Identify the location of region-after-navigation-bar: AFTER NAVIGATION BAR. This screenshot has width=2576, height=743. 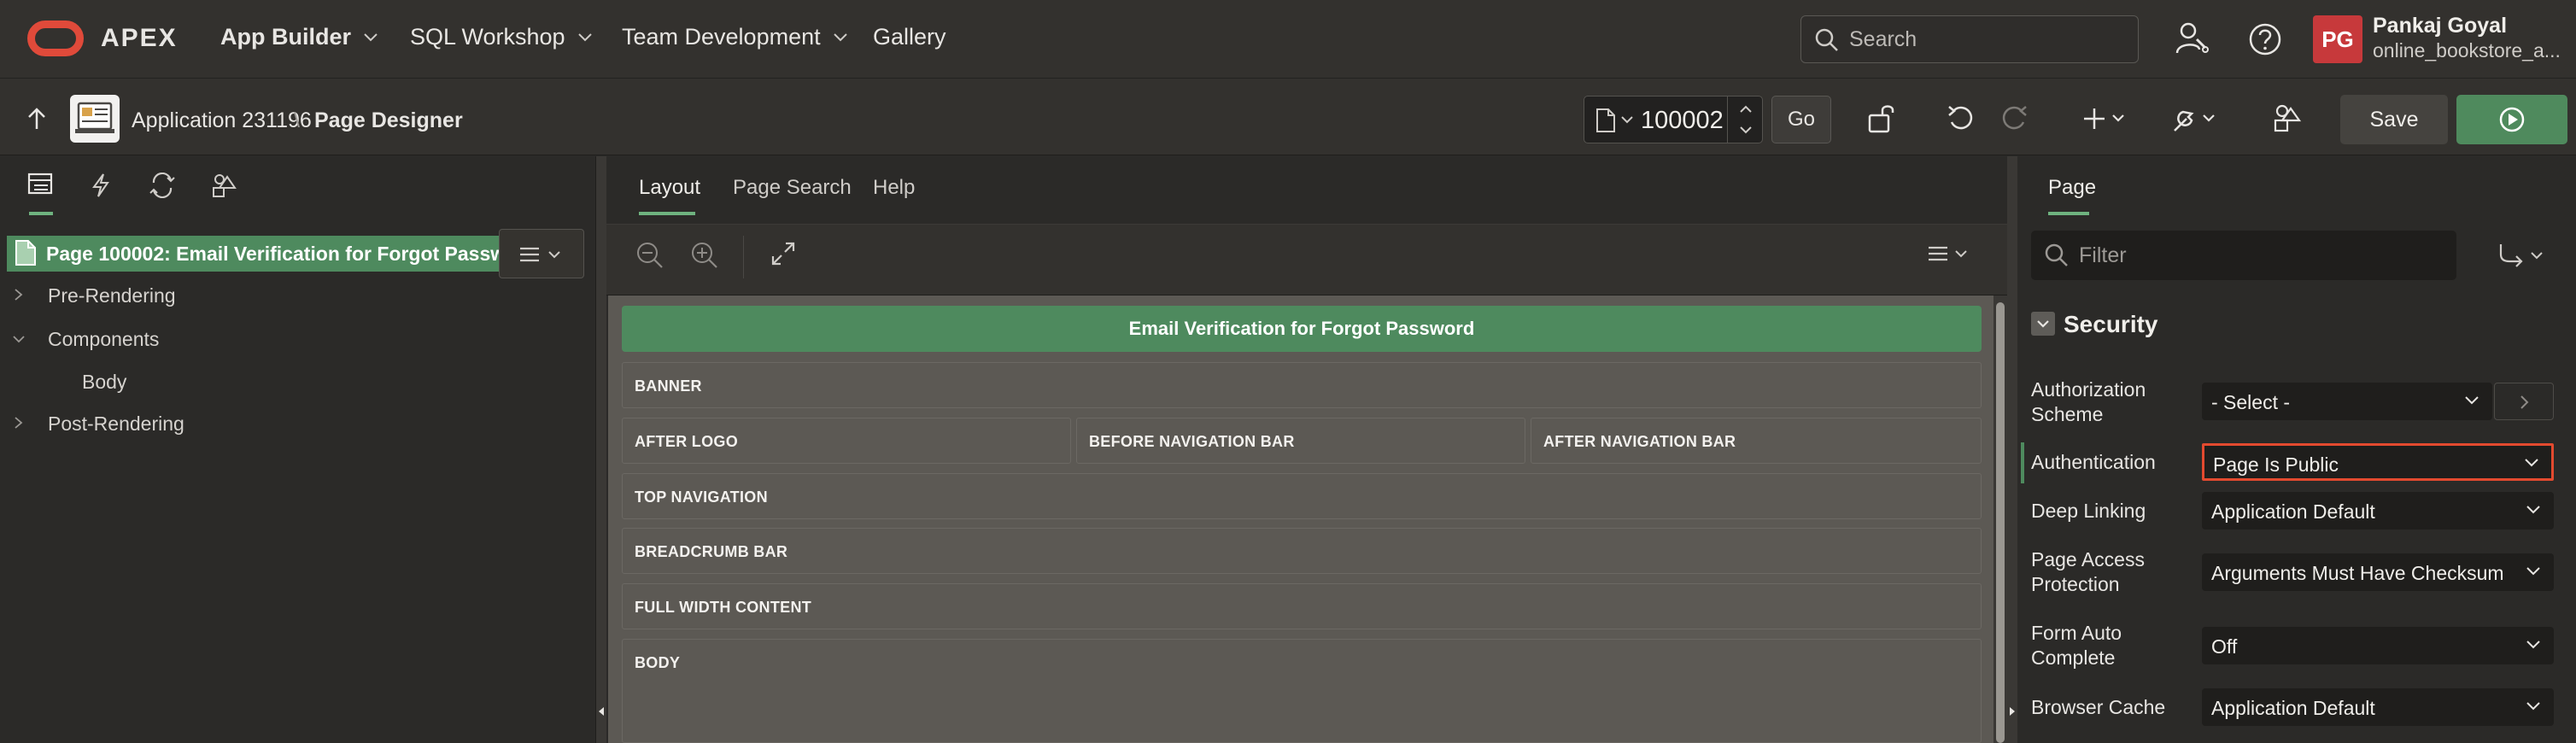
(1756, 441).